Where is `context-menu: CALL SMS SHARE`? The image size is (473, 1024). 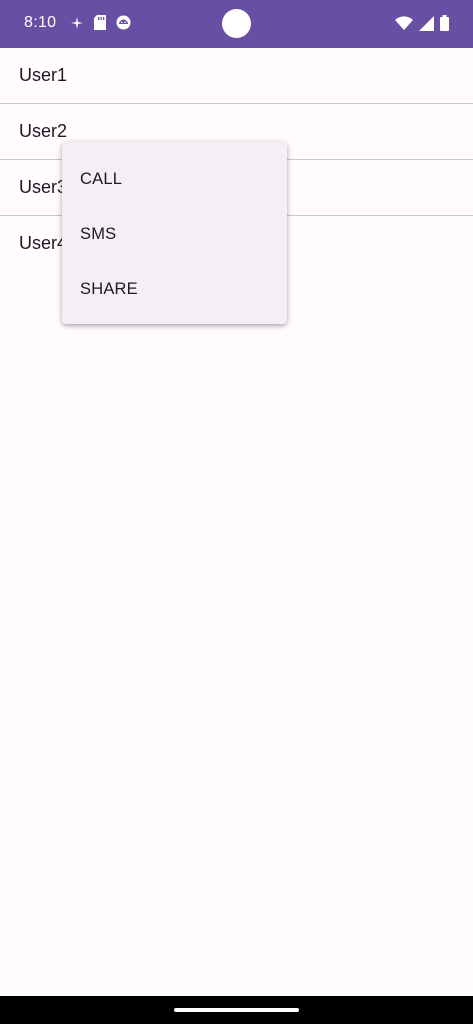 context-menu: CALL SMS SHARE is located at coordinates (174, 233).